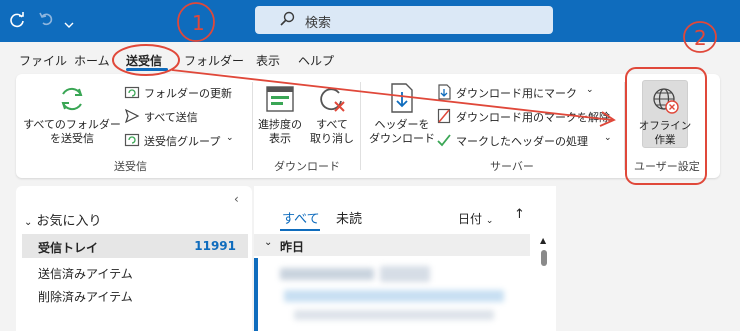 This screenshot has height=331, width=740. I want to click on update-folder-button: フォルダーの更新, so click(184, 92).